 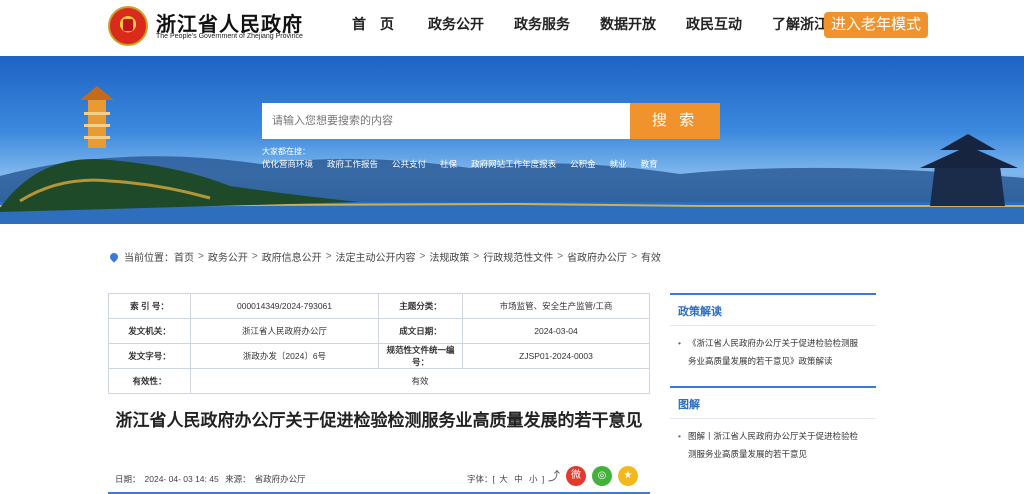 I want to click on nav-open-data: 数据开放, so click(x=628, y=24).